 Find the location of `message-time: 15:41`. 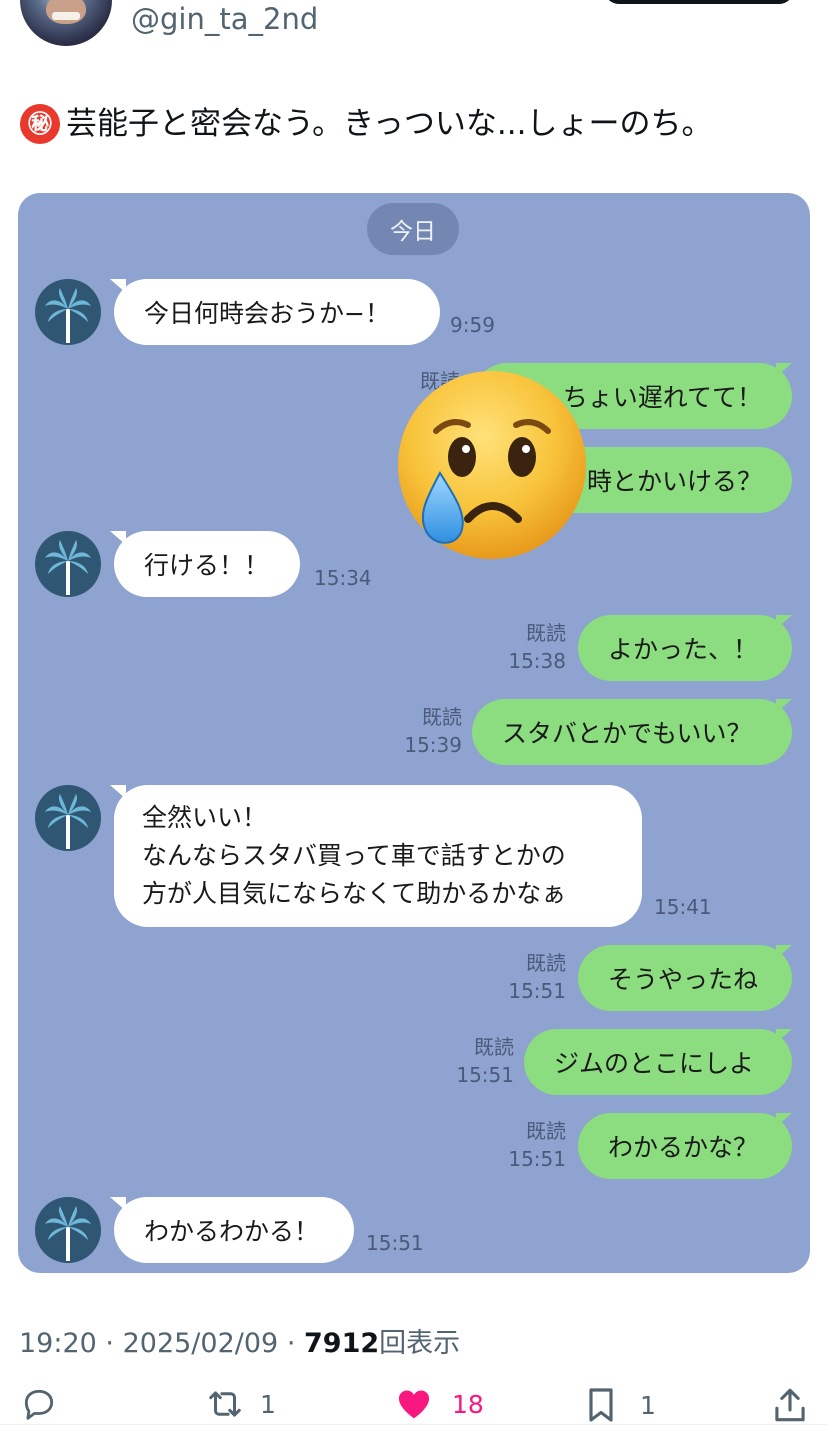

message-time: 15:41 is located at coordinates (683, 907).